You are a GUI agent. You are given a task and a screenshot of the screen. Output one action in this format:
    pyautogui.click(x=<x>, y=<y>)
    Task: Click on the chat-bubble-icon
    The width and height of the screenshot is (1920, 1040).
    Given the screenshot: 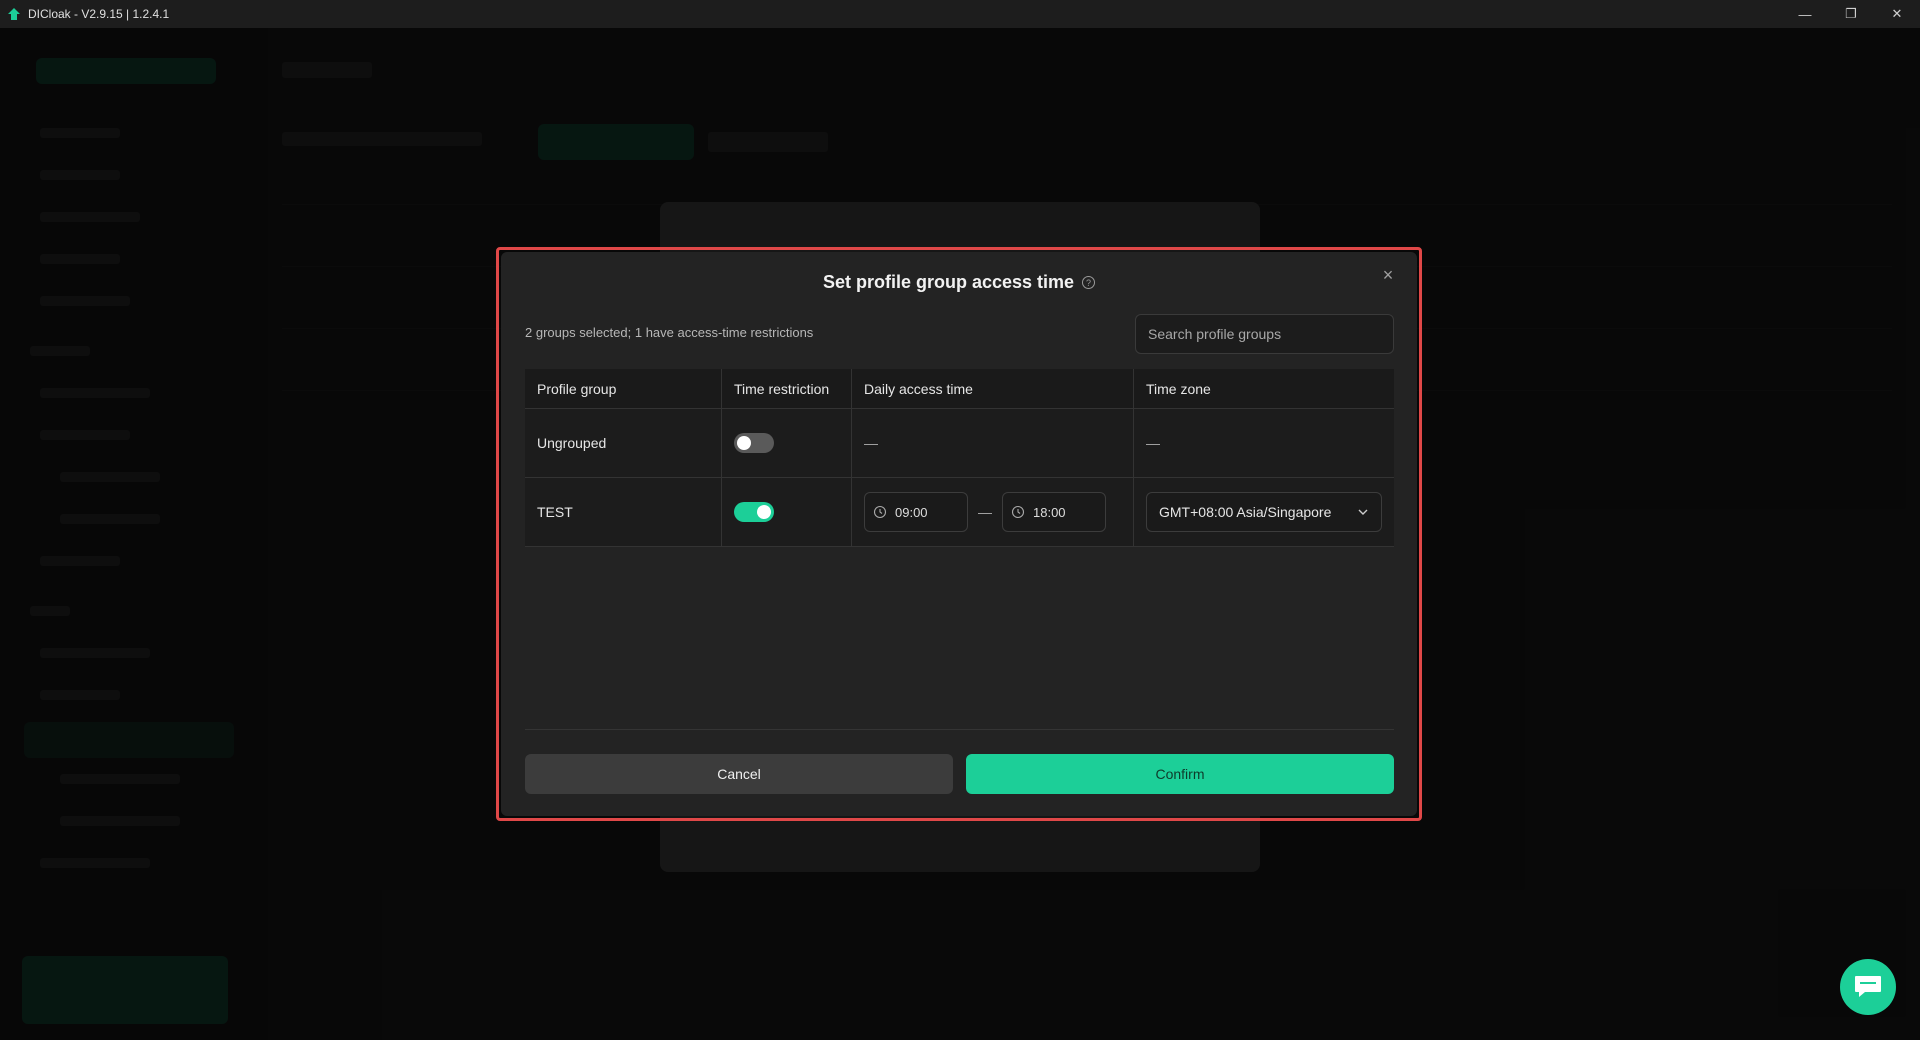 What is the action you would take?
    pyautogui.click(x=1868, y=986)
    